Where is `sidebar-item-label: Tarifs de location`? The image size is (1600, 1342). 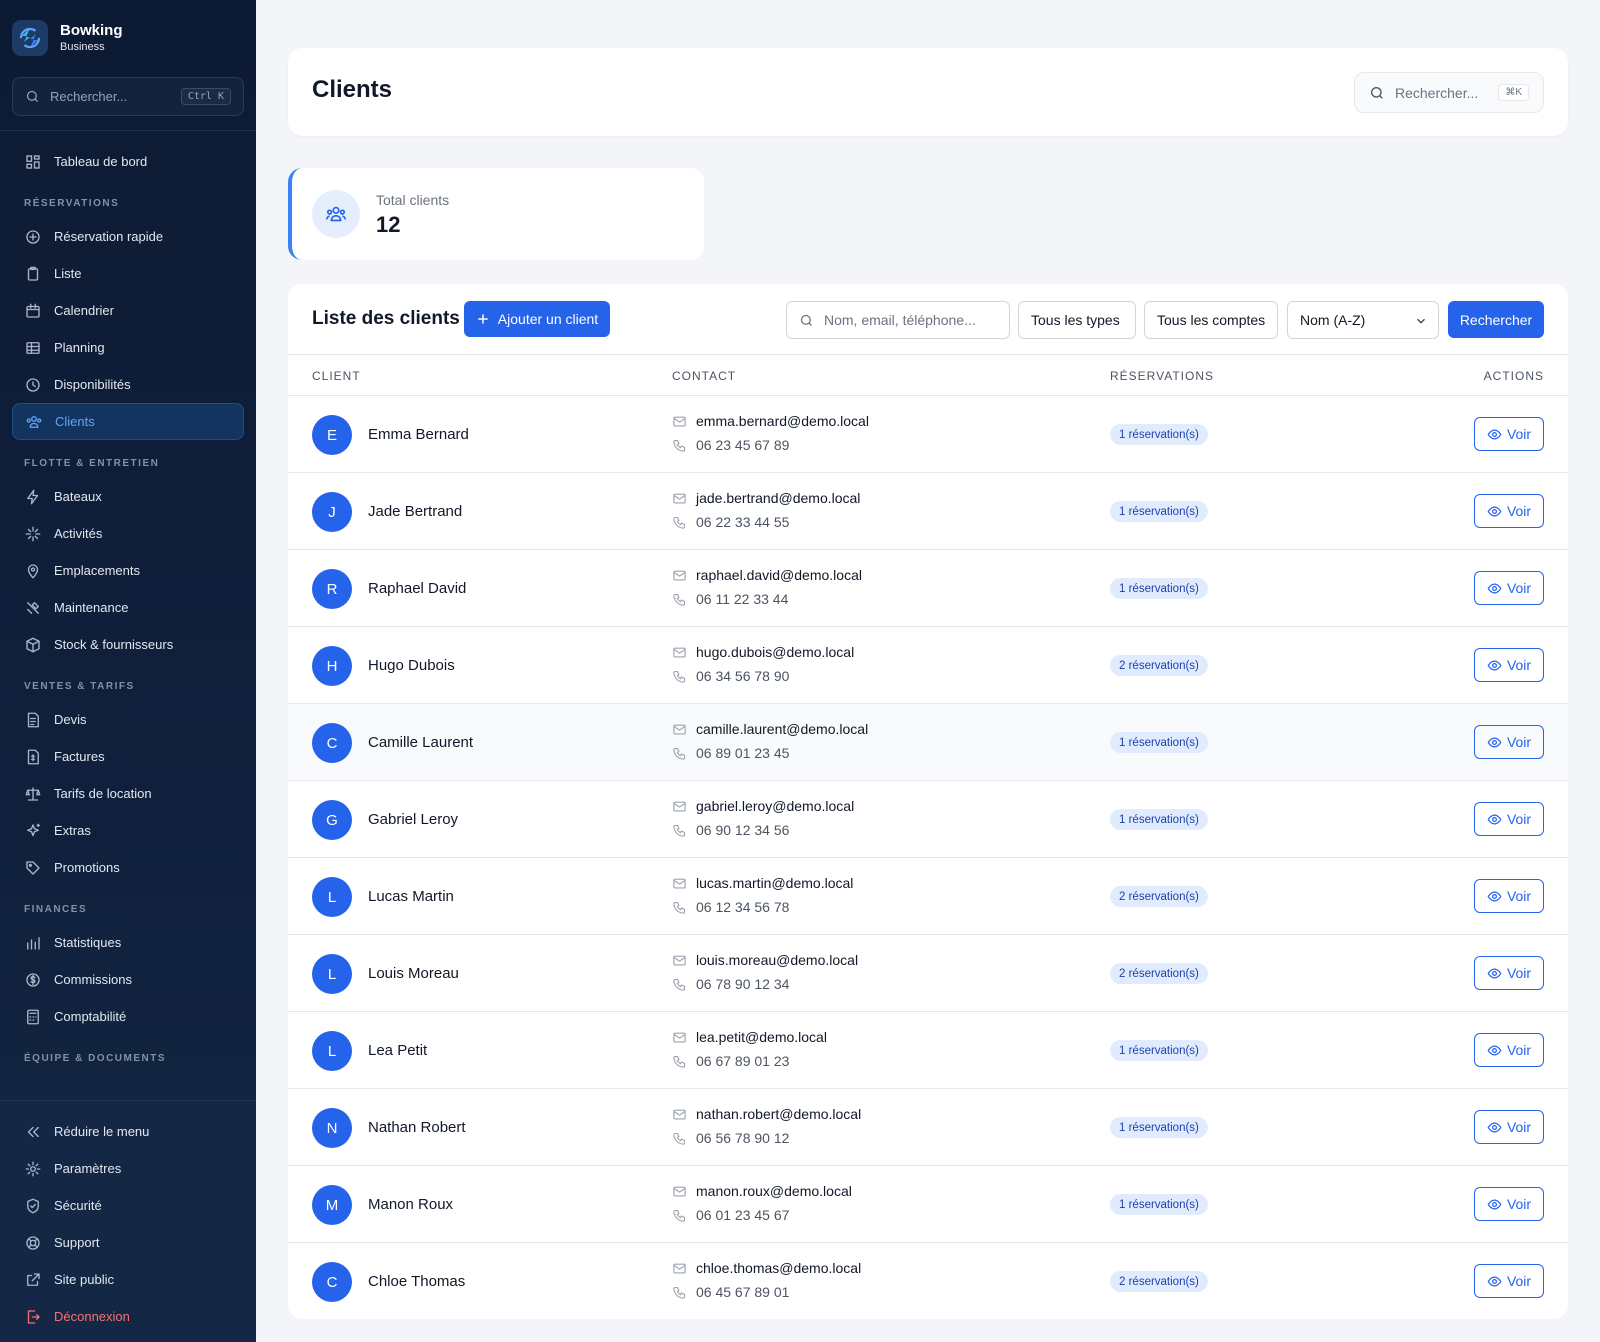 sidebar-item-label: Tarifs de location is located at coordinates (103, 793).